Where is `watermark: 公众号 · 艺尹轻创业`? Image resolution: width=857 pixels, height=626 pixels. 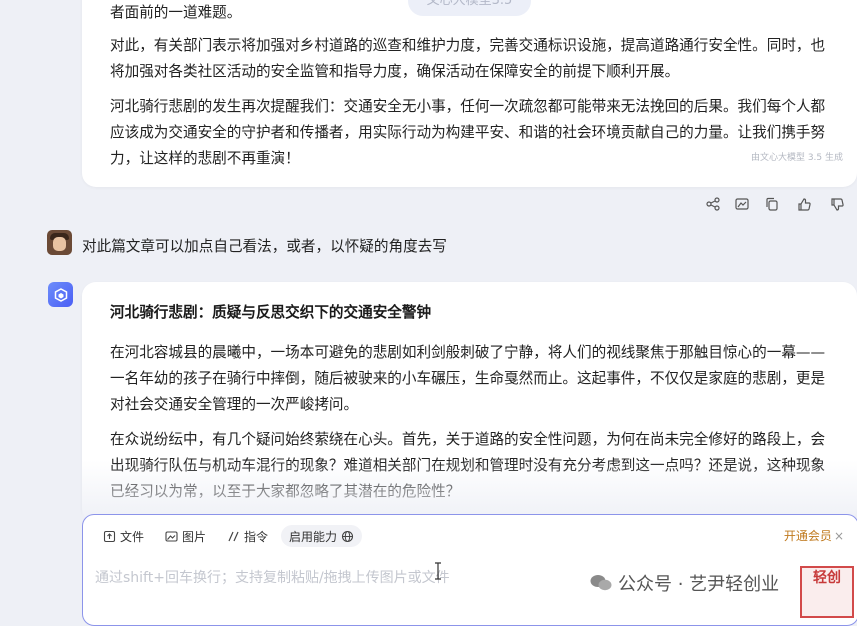
watermark: 公众号 · 艺尹轻创业 is located at coordinates (684, 583).